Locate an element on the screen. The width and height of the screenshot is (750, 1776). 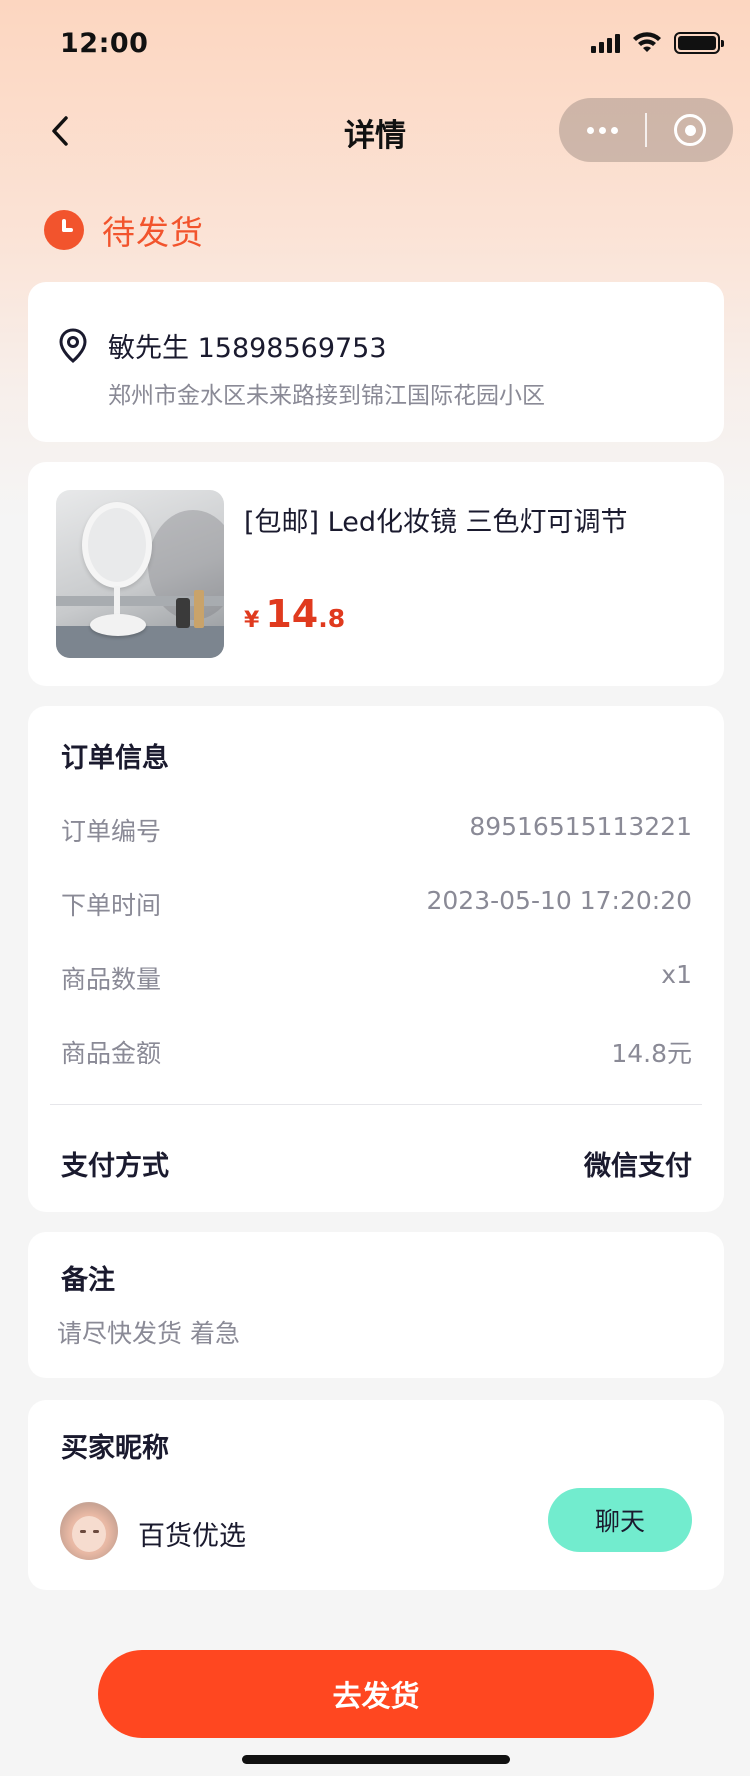
amount-value: 14.8元 is located at coordinates (651, 1053).